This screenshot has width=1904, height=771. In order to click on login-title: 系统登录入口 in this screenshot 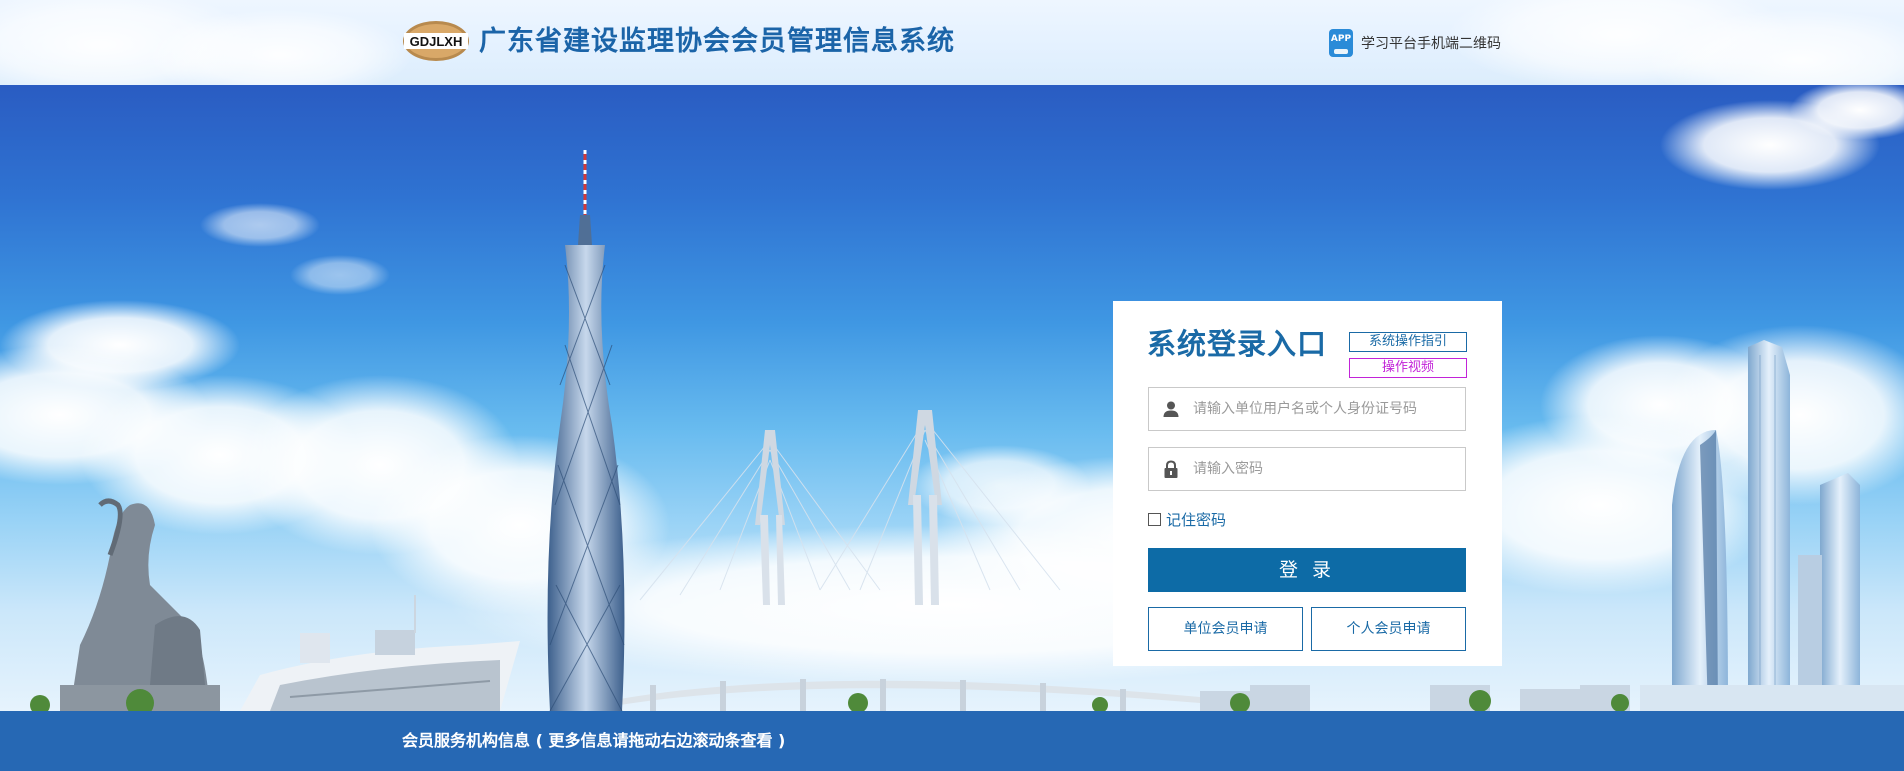, I will do `click(1237, 344)`.